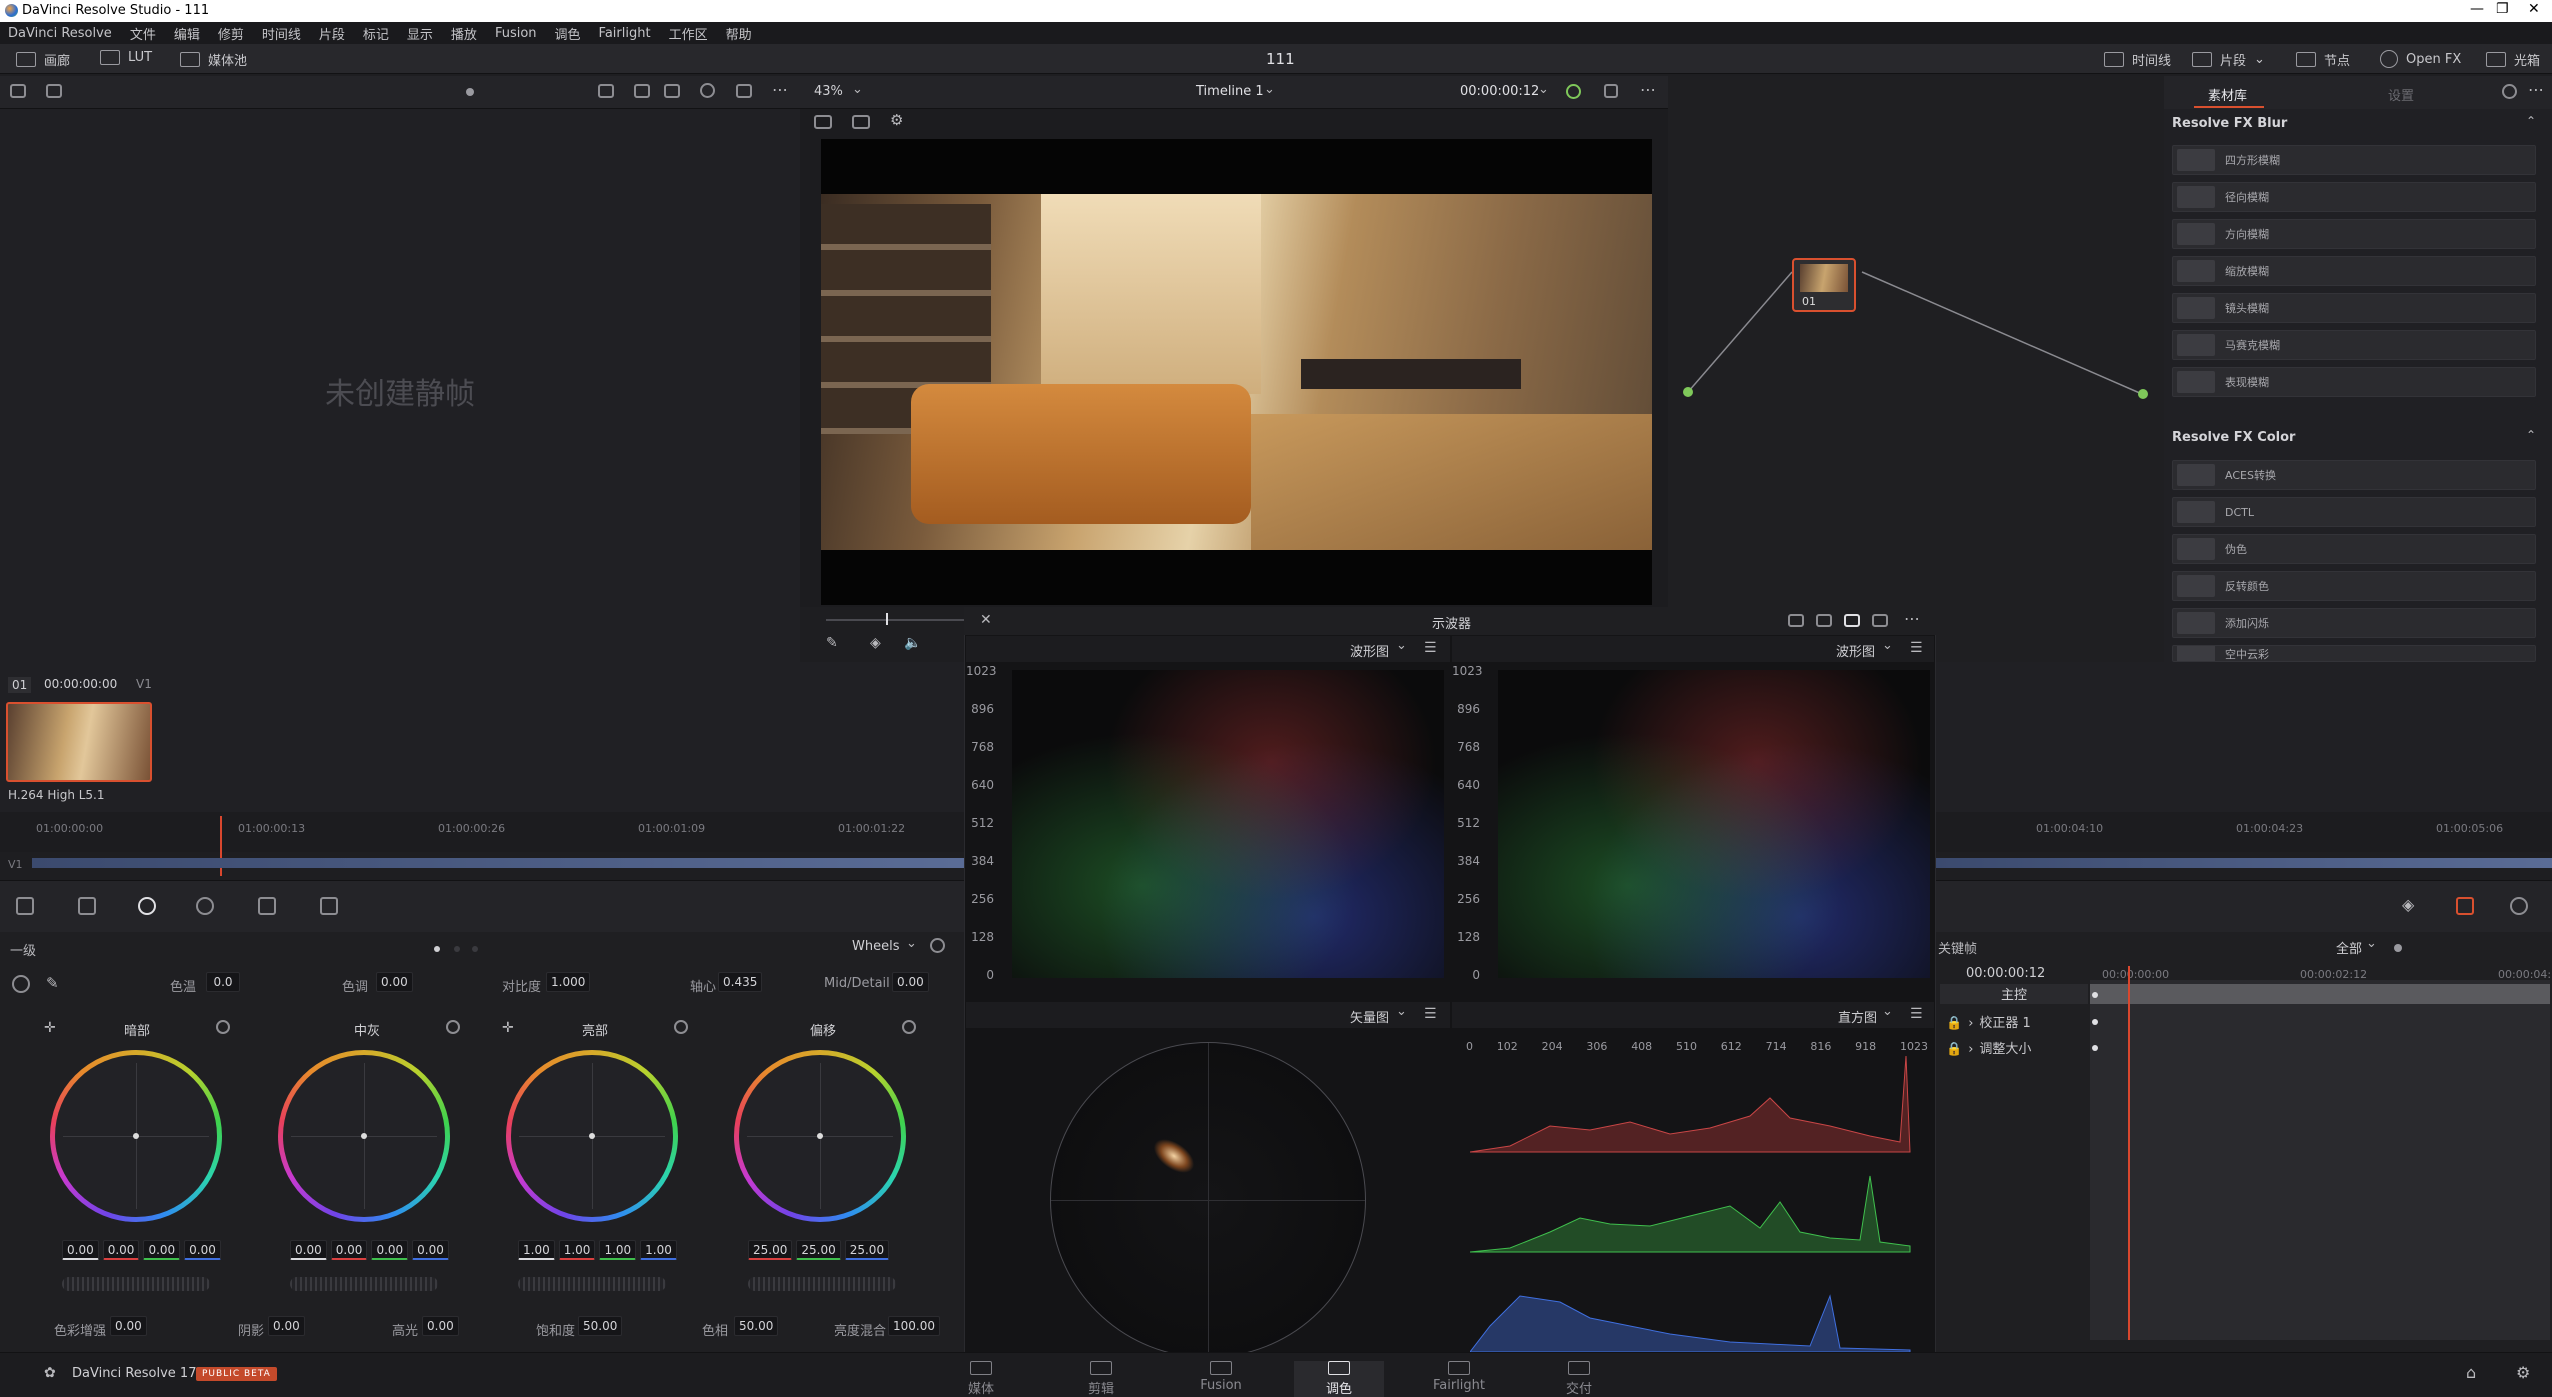 Image resolution: width=2552 pixels, height=1397 pixels. What do you see at coordinates (281, 33) in the screenshot?
I see `menu-item: 时间线` at bounding box center [281, 33].